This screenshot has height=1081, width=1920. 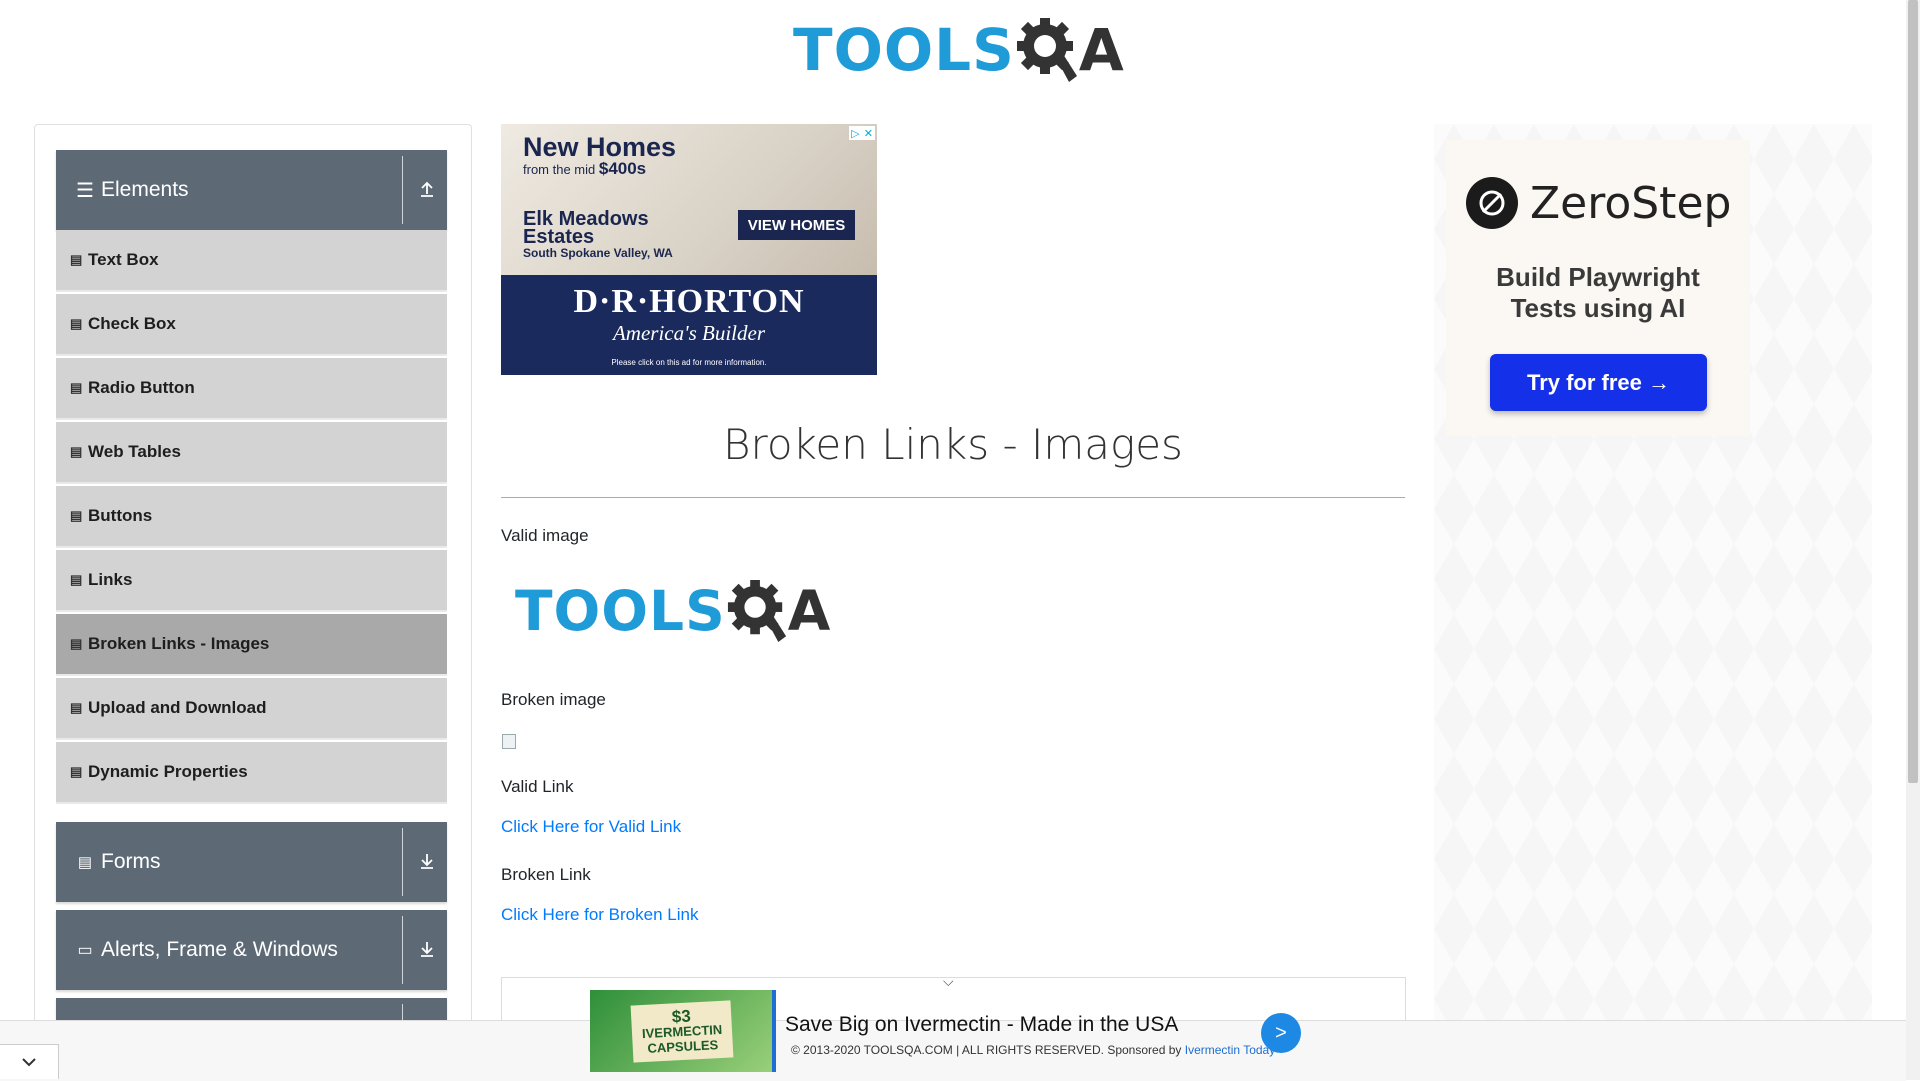 What do you see at coordinates (599, 915) in the screenshot?
I see `broken-link: Click Here for Broken Link` at bounding box center [599, 915].